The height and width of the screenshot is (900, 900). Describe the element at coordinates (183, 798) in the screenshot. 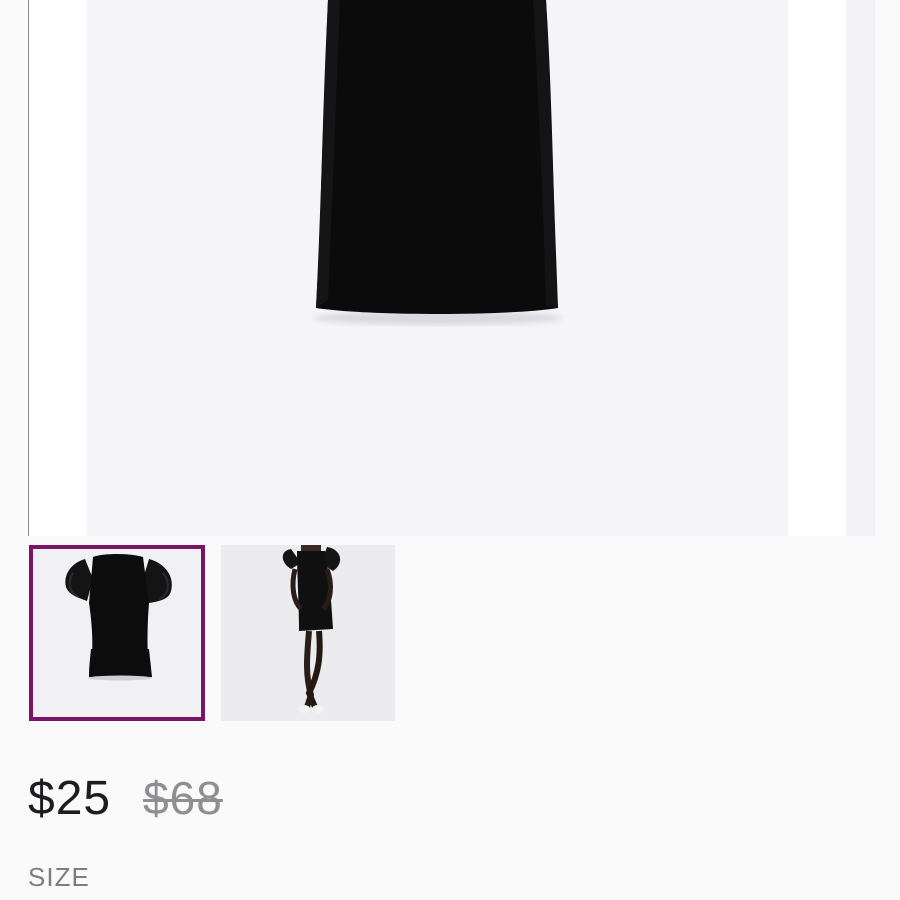

I see `original-price: $68` at that location.